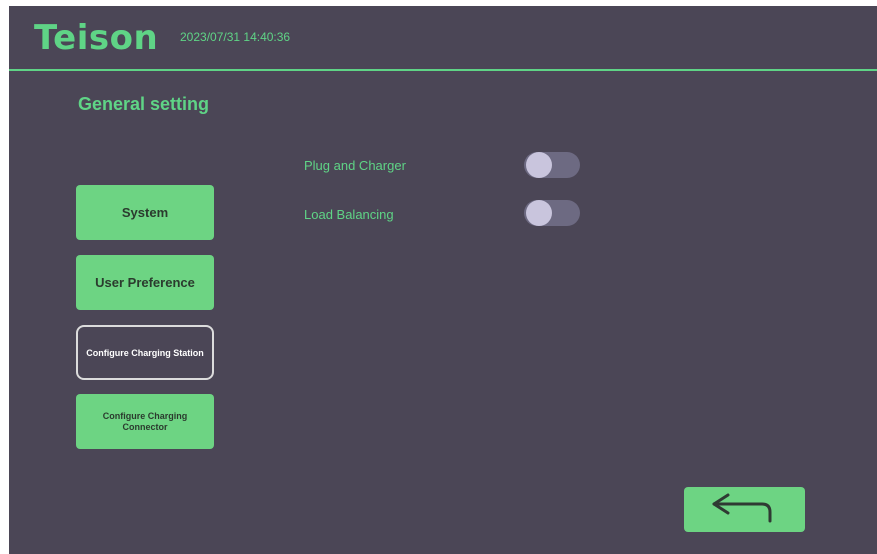  What do you see at coordinates (443, 70) in the screenshot?
I see `header-divider` at bounding box center [443, 70].